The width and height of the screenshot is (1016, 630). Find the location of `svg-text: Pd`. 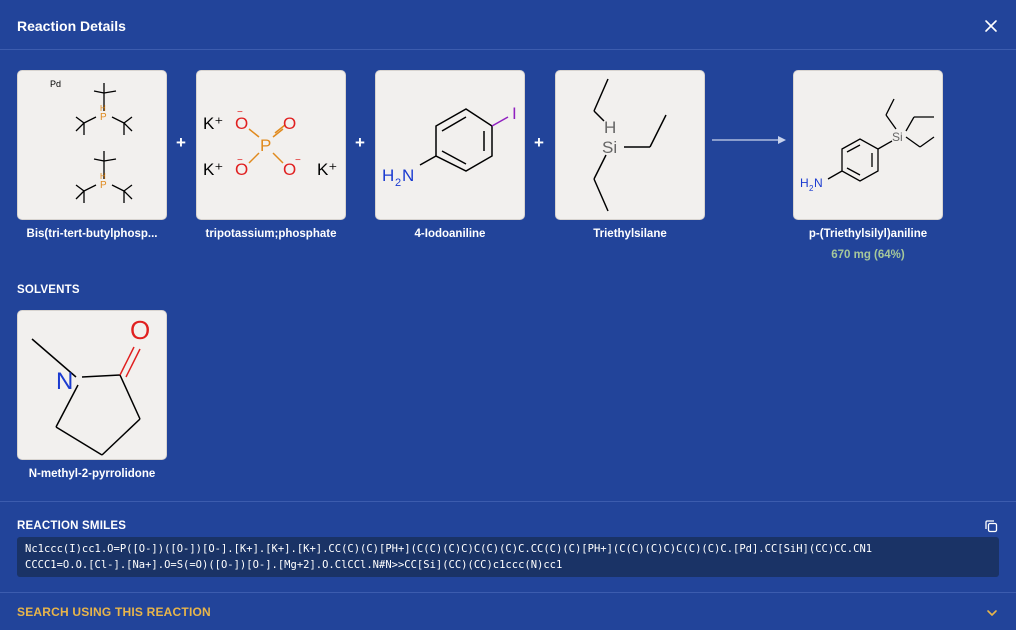

svg-text: Pd is located at coordinates (55, 84).